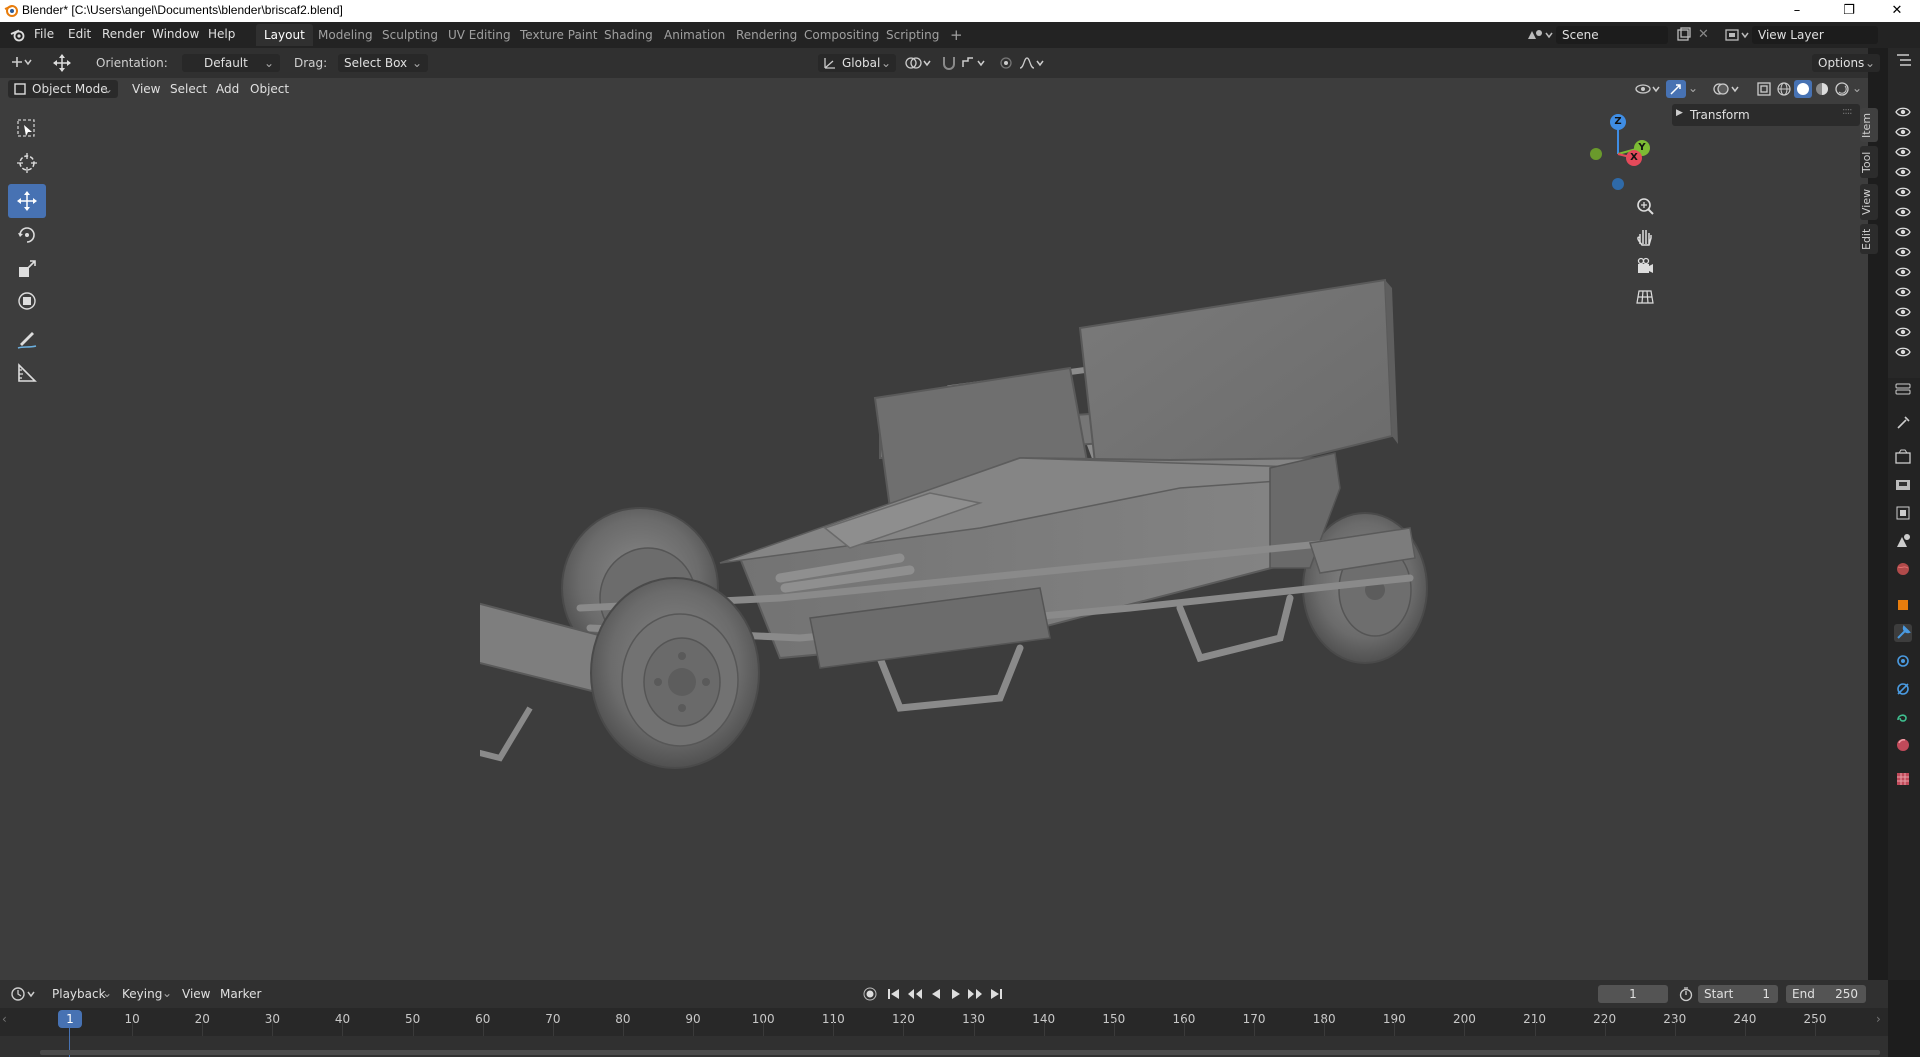  I want to click on gizmo-axis-x: X, so click(1634, 158).